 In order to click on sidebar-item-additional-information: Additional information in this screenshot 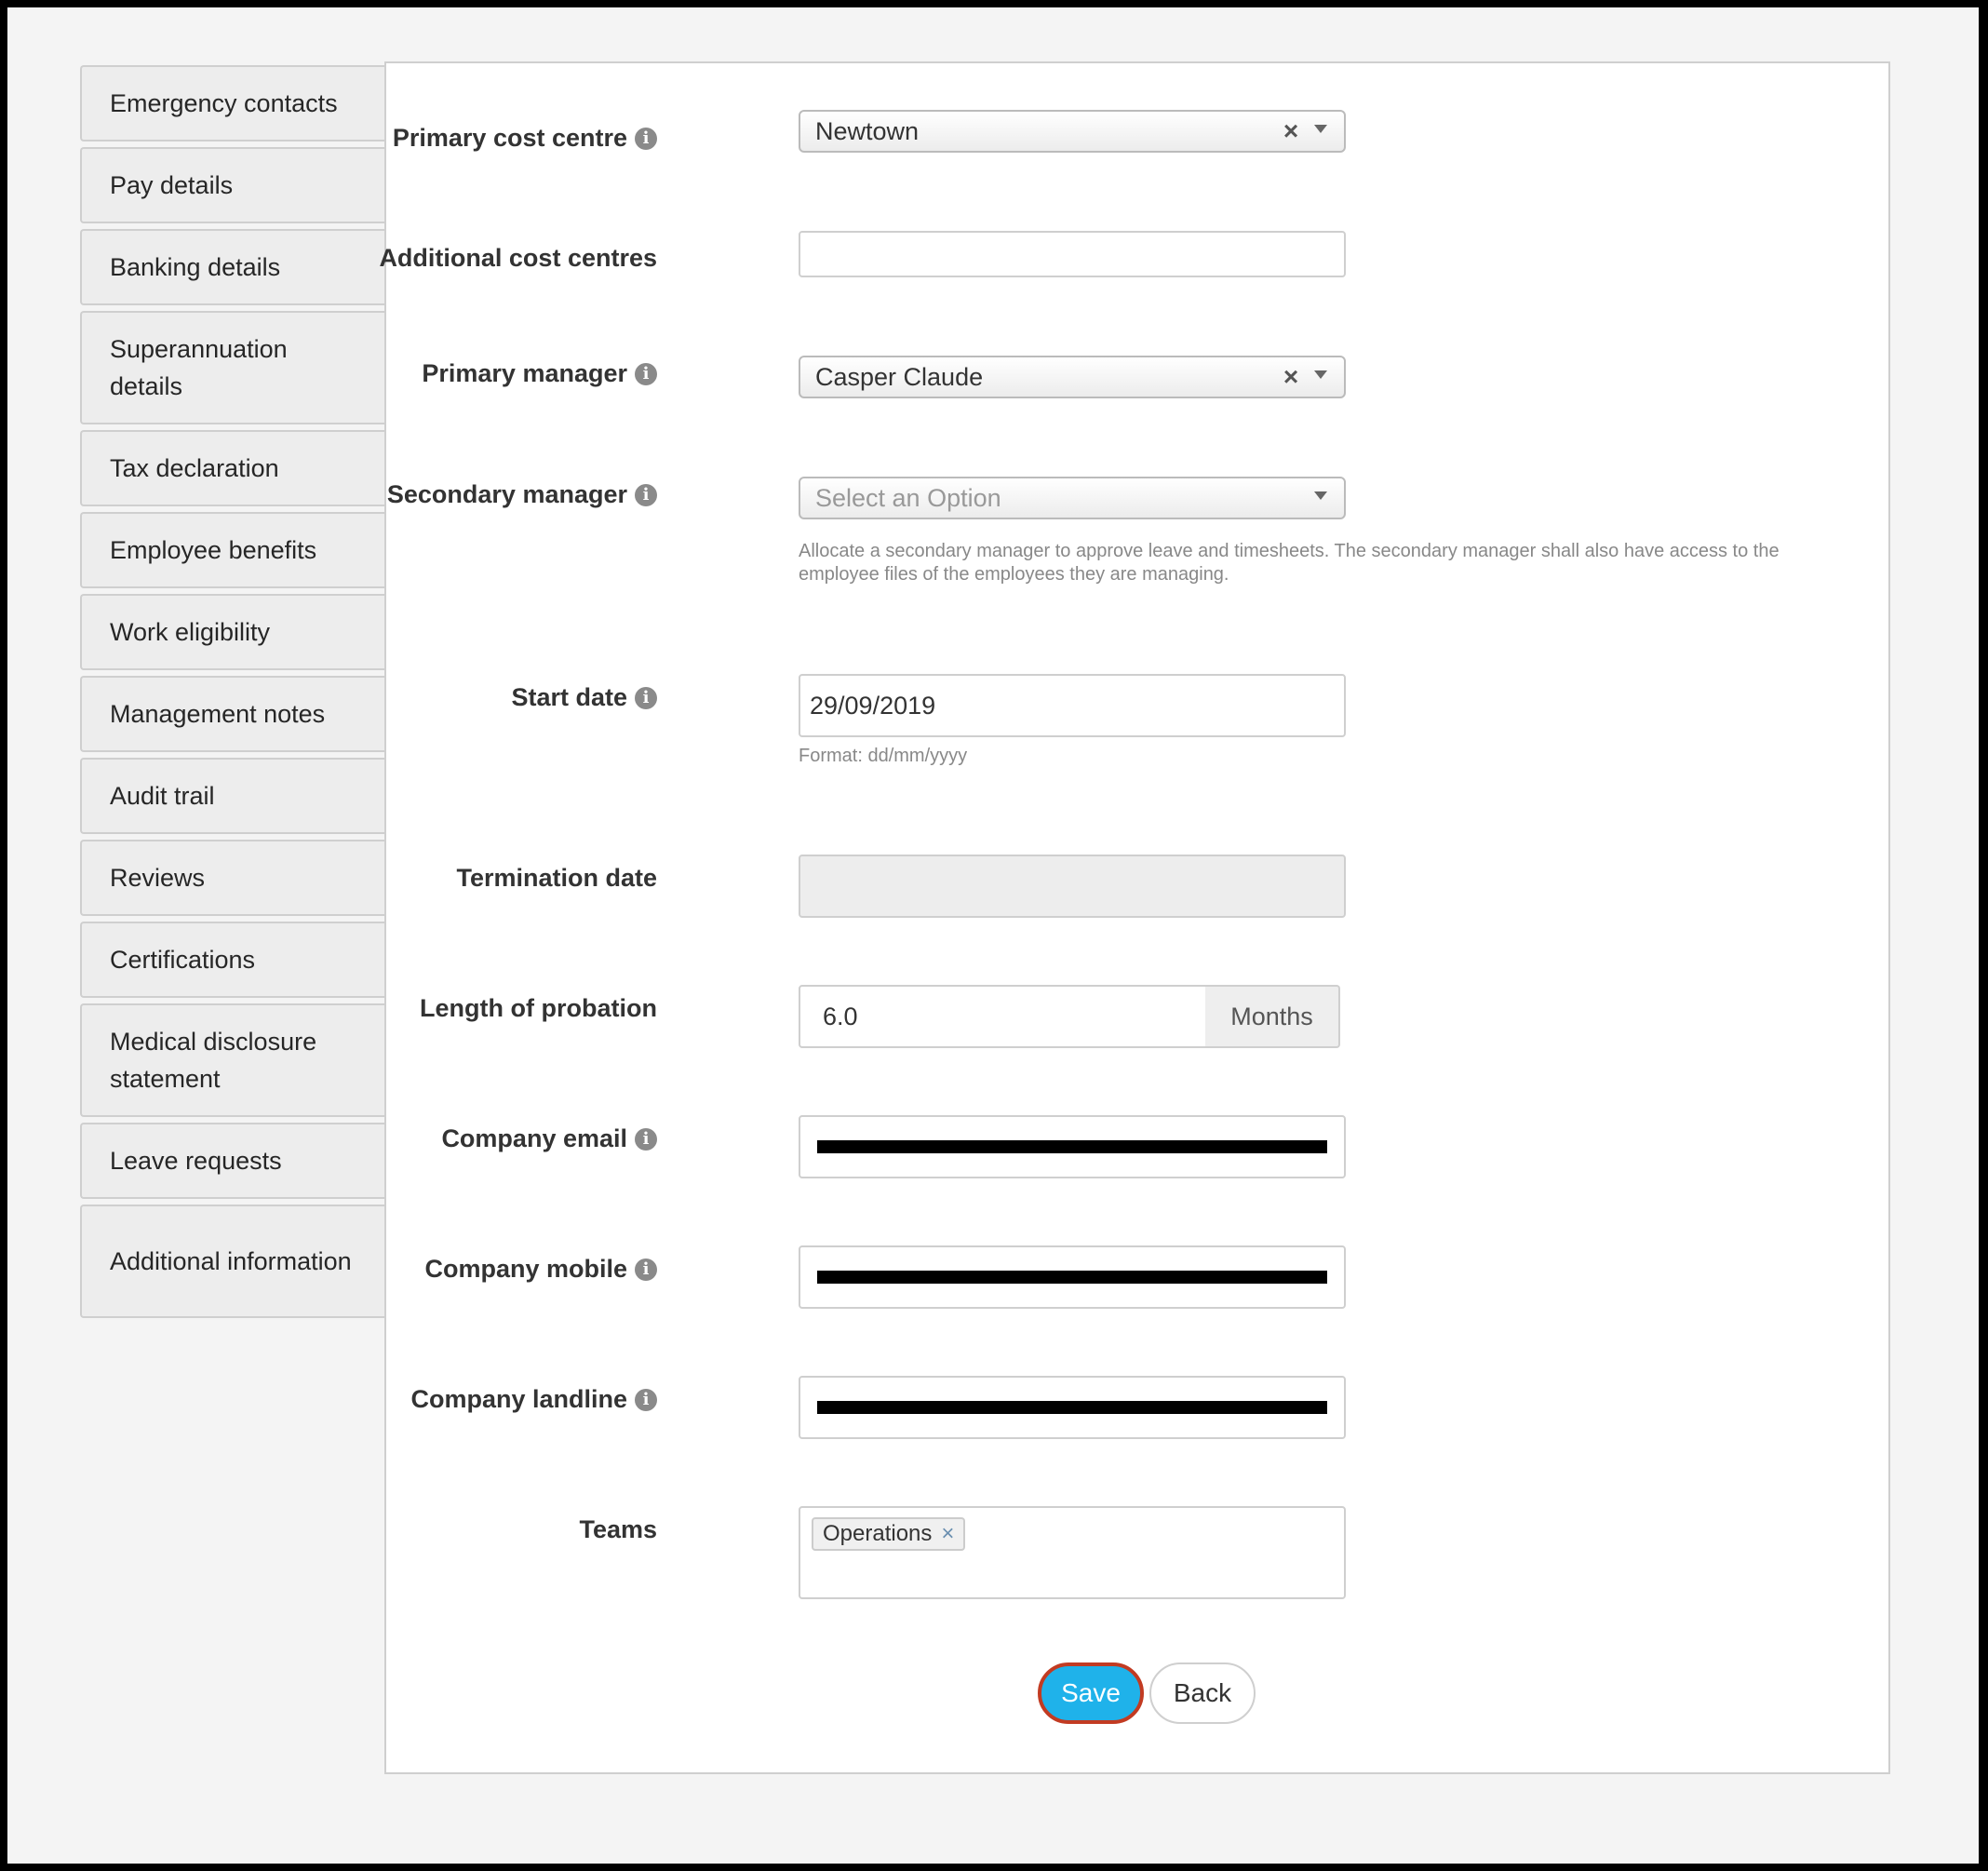, I will do `click(233, 1261)`.